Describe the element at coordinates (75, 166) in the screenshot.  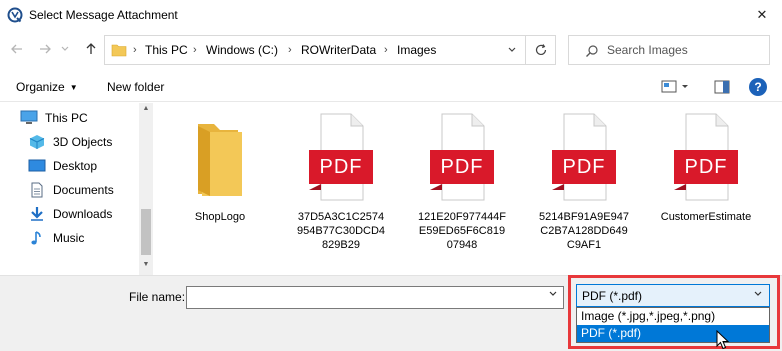
I see `sidebar-item-label: Desktop` at that location.